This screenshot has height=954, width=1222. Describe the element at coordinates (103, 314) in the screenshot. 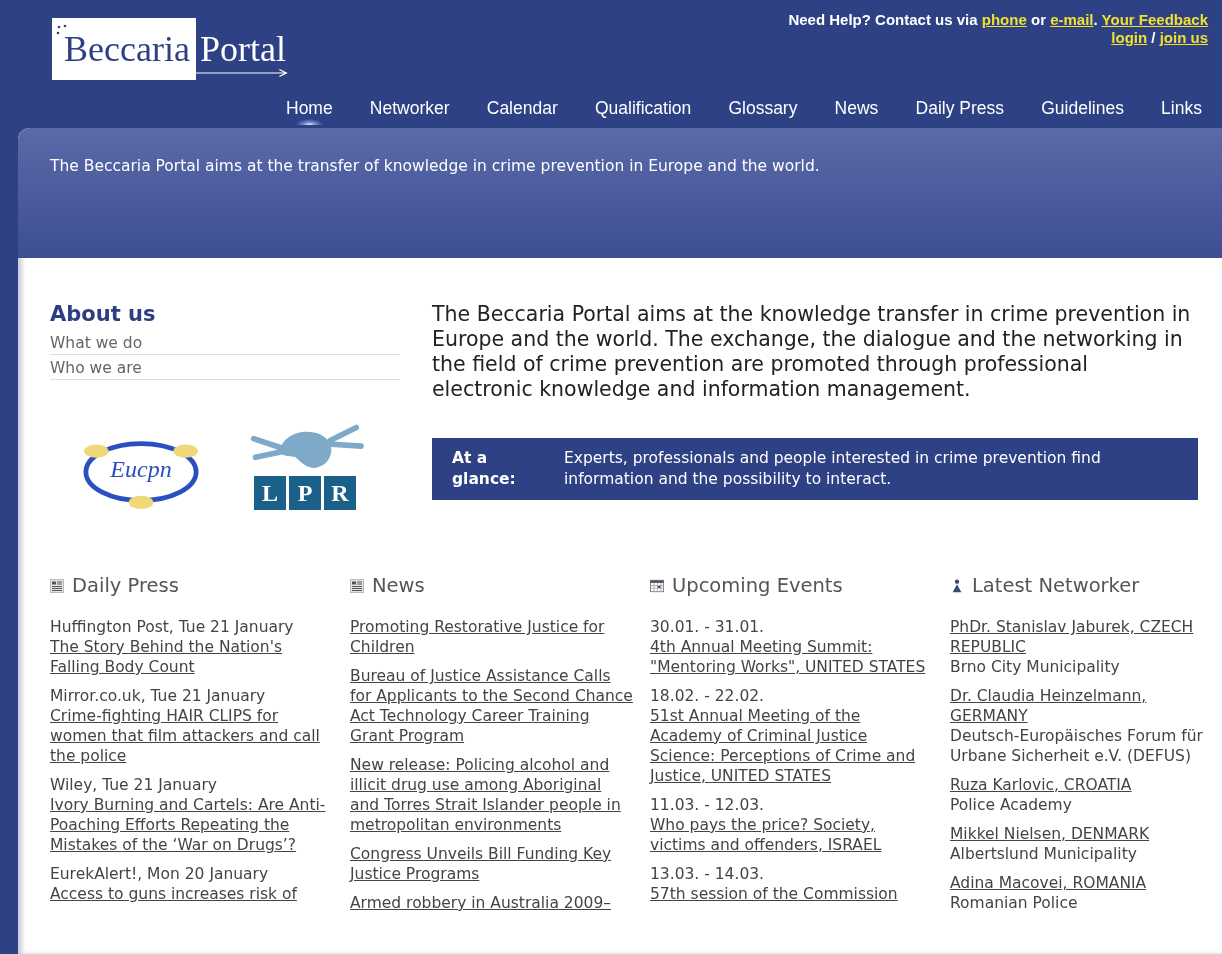

I see `about-heading: About us` at that location.